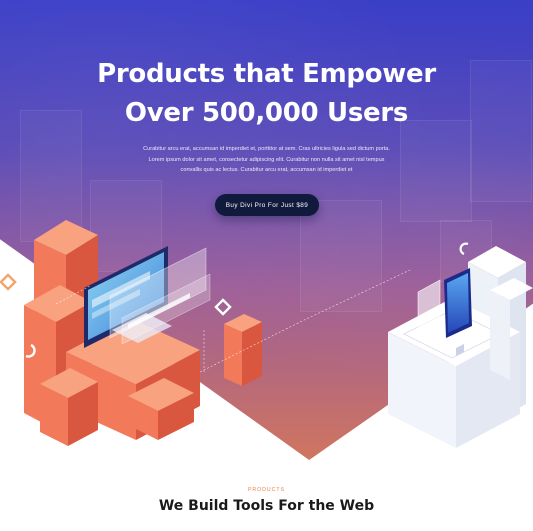  Describe the element at coordinates (266, 506) in the screenshot. I see `section-title: We Build Tools For the Web` at that location.